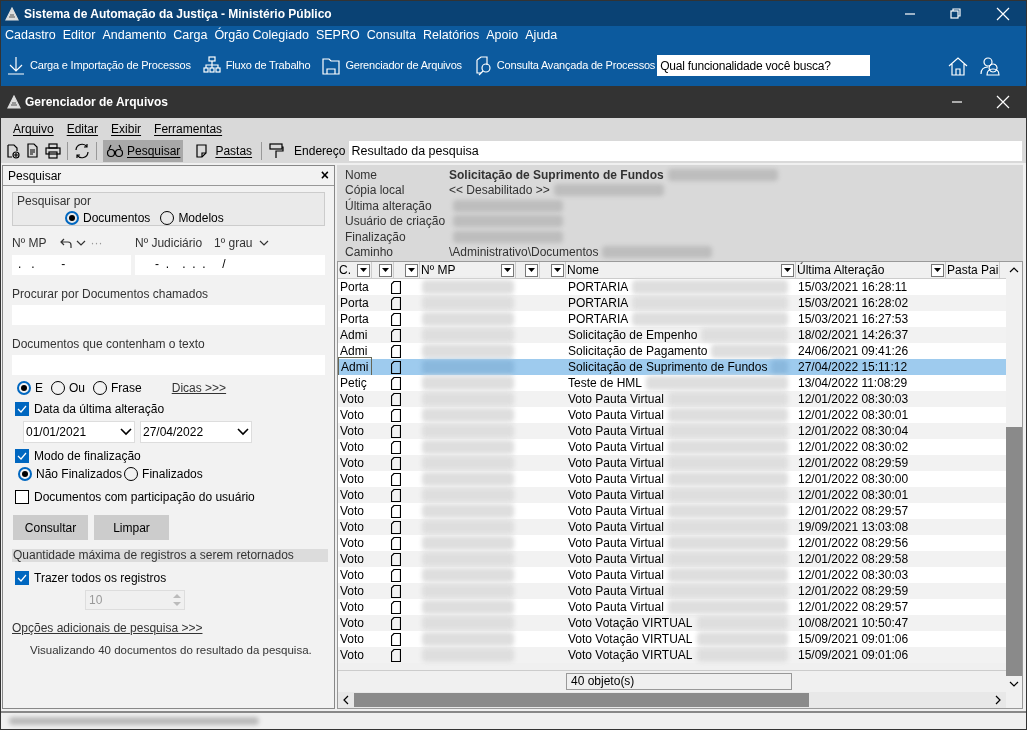 The width and height of the screenshot is (1027, 730). Describe the element at coordinates (403, 65) in the screenshot. I see `shortcut-link: Gerenciador de Arquivos` at that location.